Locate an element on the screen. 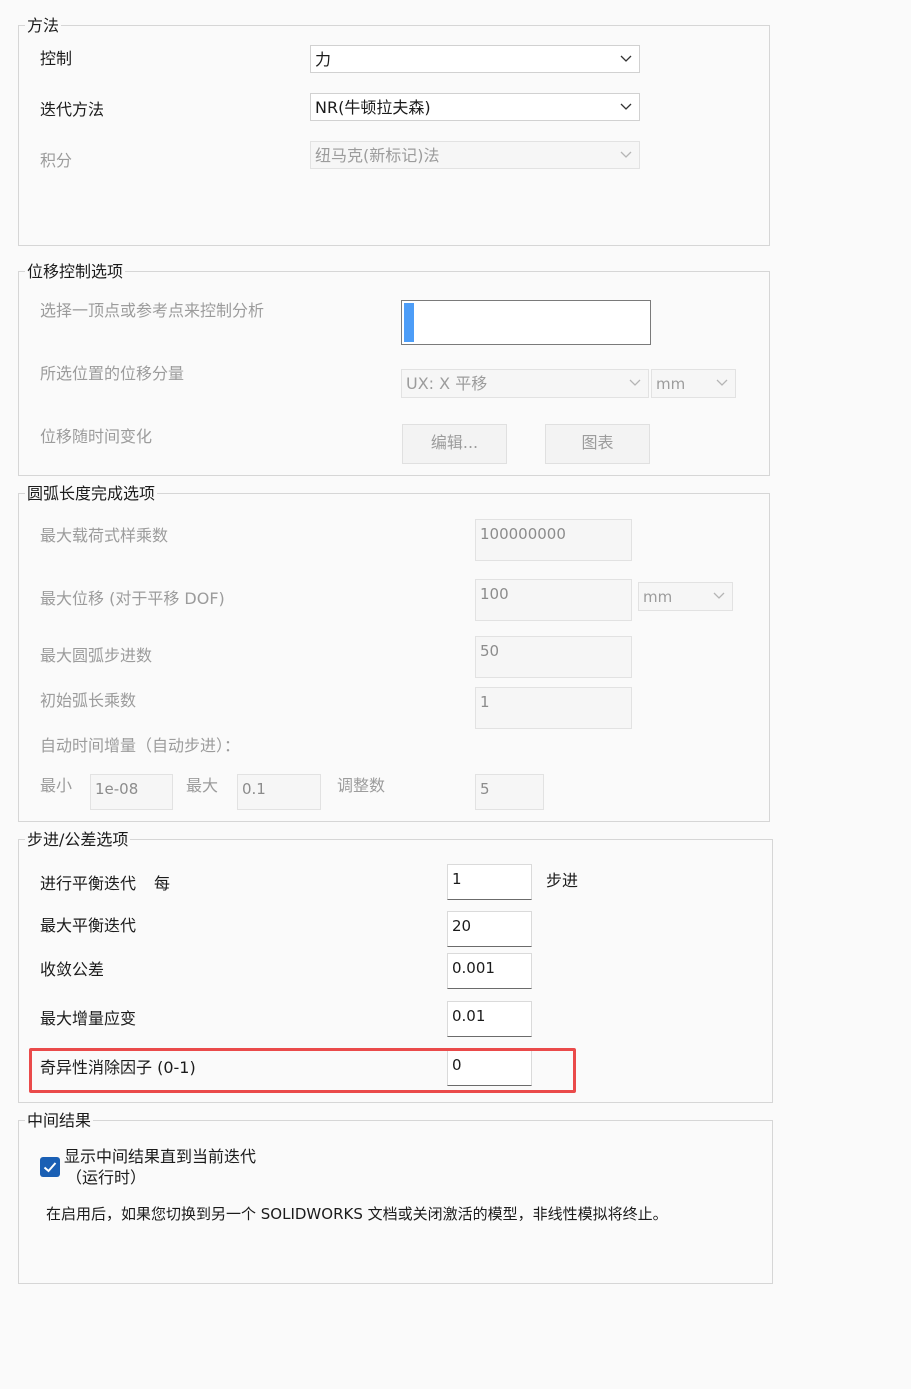  select-vertex-label: 选择一顶点或参考点来控制分析 is located at coordinates (152, 310).